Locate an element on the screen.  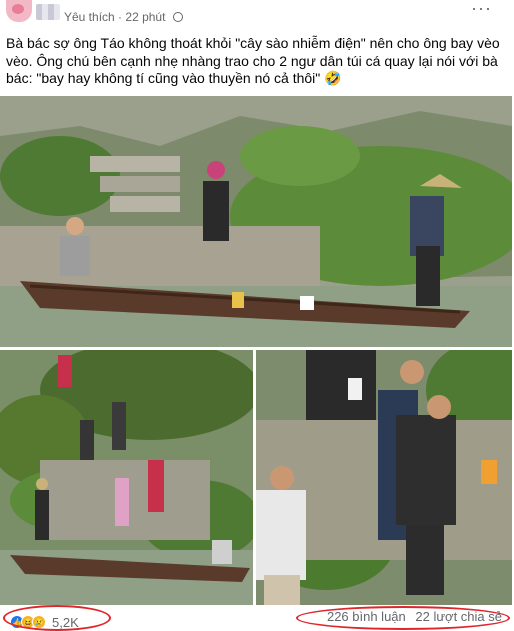
globe-icon is located at coordinates (177, 16).